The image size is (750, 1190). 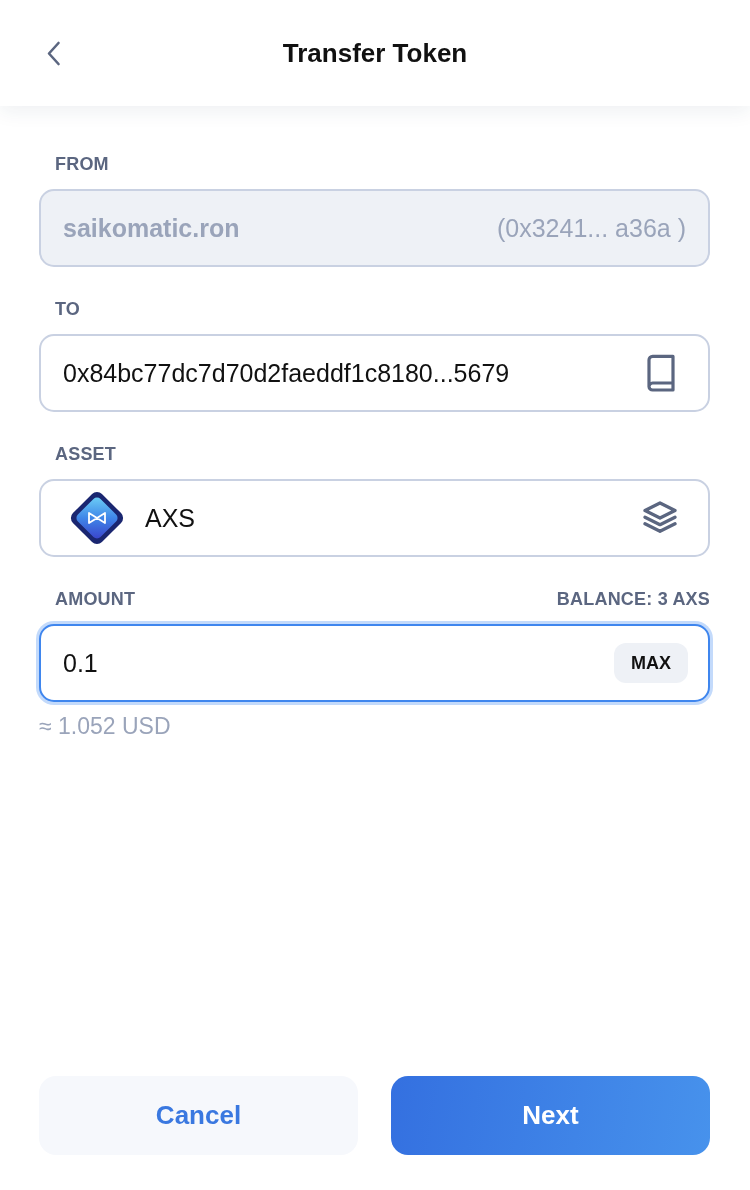 I want to click on next-button: Next, so click(x=550, y=1115).